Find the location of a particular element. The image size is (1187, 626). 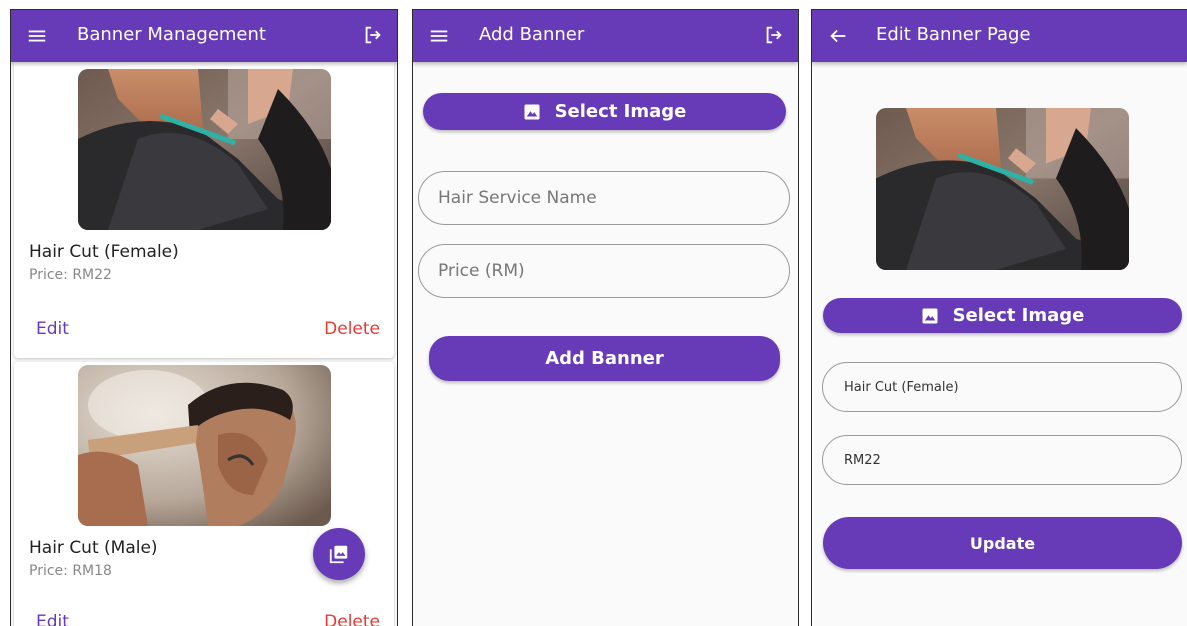

update-button: Update is located at coordinates (1002, 543).